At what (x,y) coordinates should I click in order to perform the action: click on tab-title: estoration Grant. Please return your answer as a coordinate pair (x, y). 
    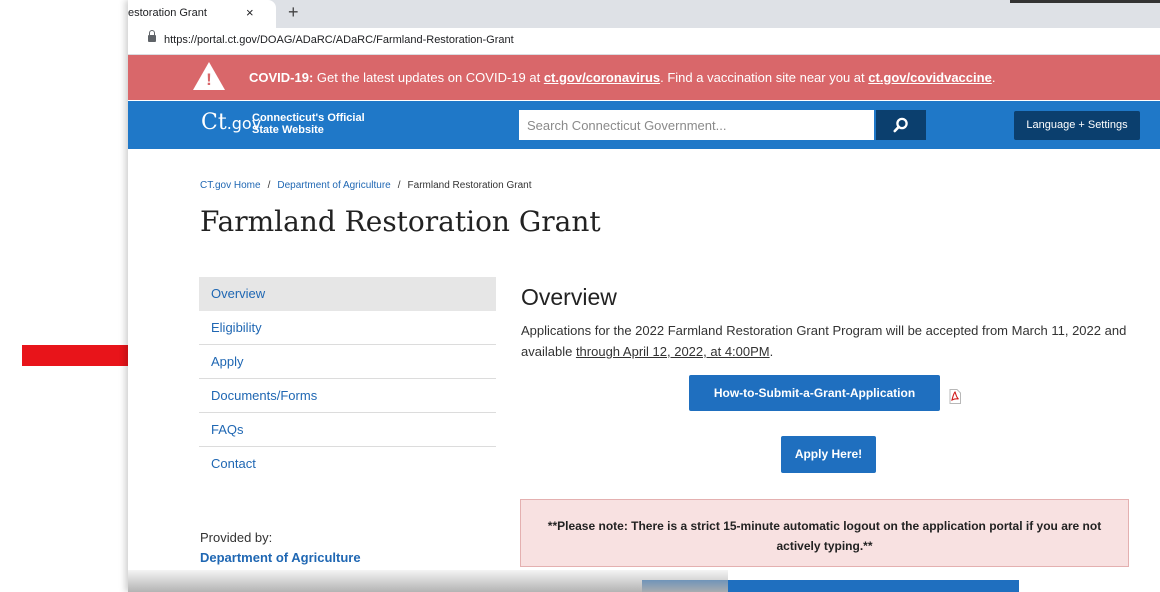
    Looking at the image, I should click on (167, 13).